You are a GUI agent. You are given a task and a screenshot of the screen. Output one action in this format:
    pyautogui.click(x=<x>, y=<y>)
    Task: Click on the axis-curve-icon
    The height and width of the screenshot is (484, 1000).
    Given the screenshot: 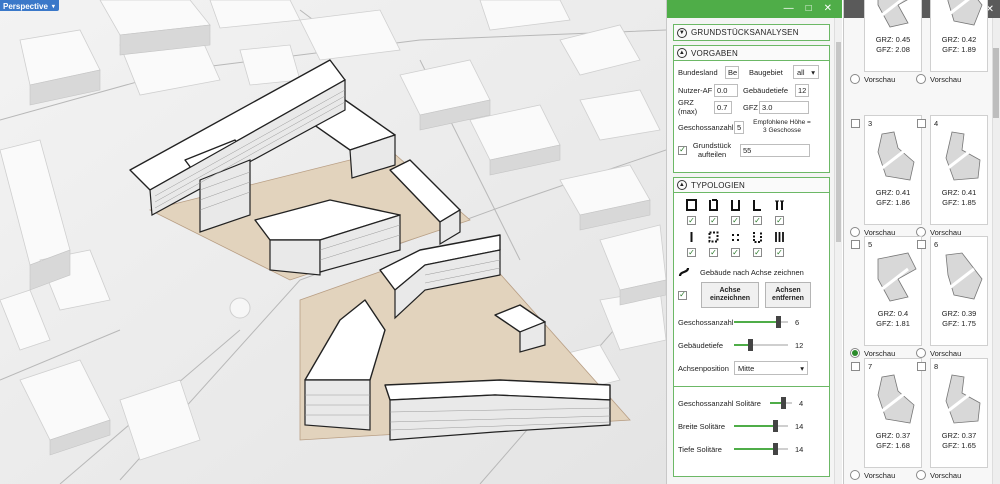 What is the action you would take?
    pyautogui.click(x=684, y=272)
    